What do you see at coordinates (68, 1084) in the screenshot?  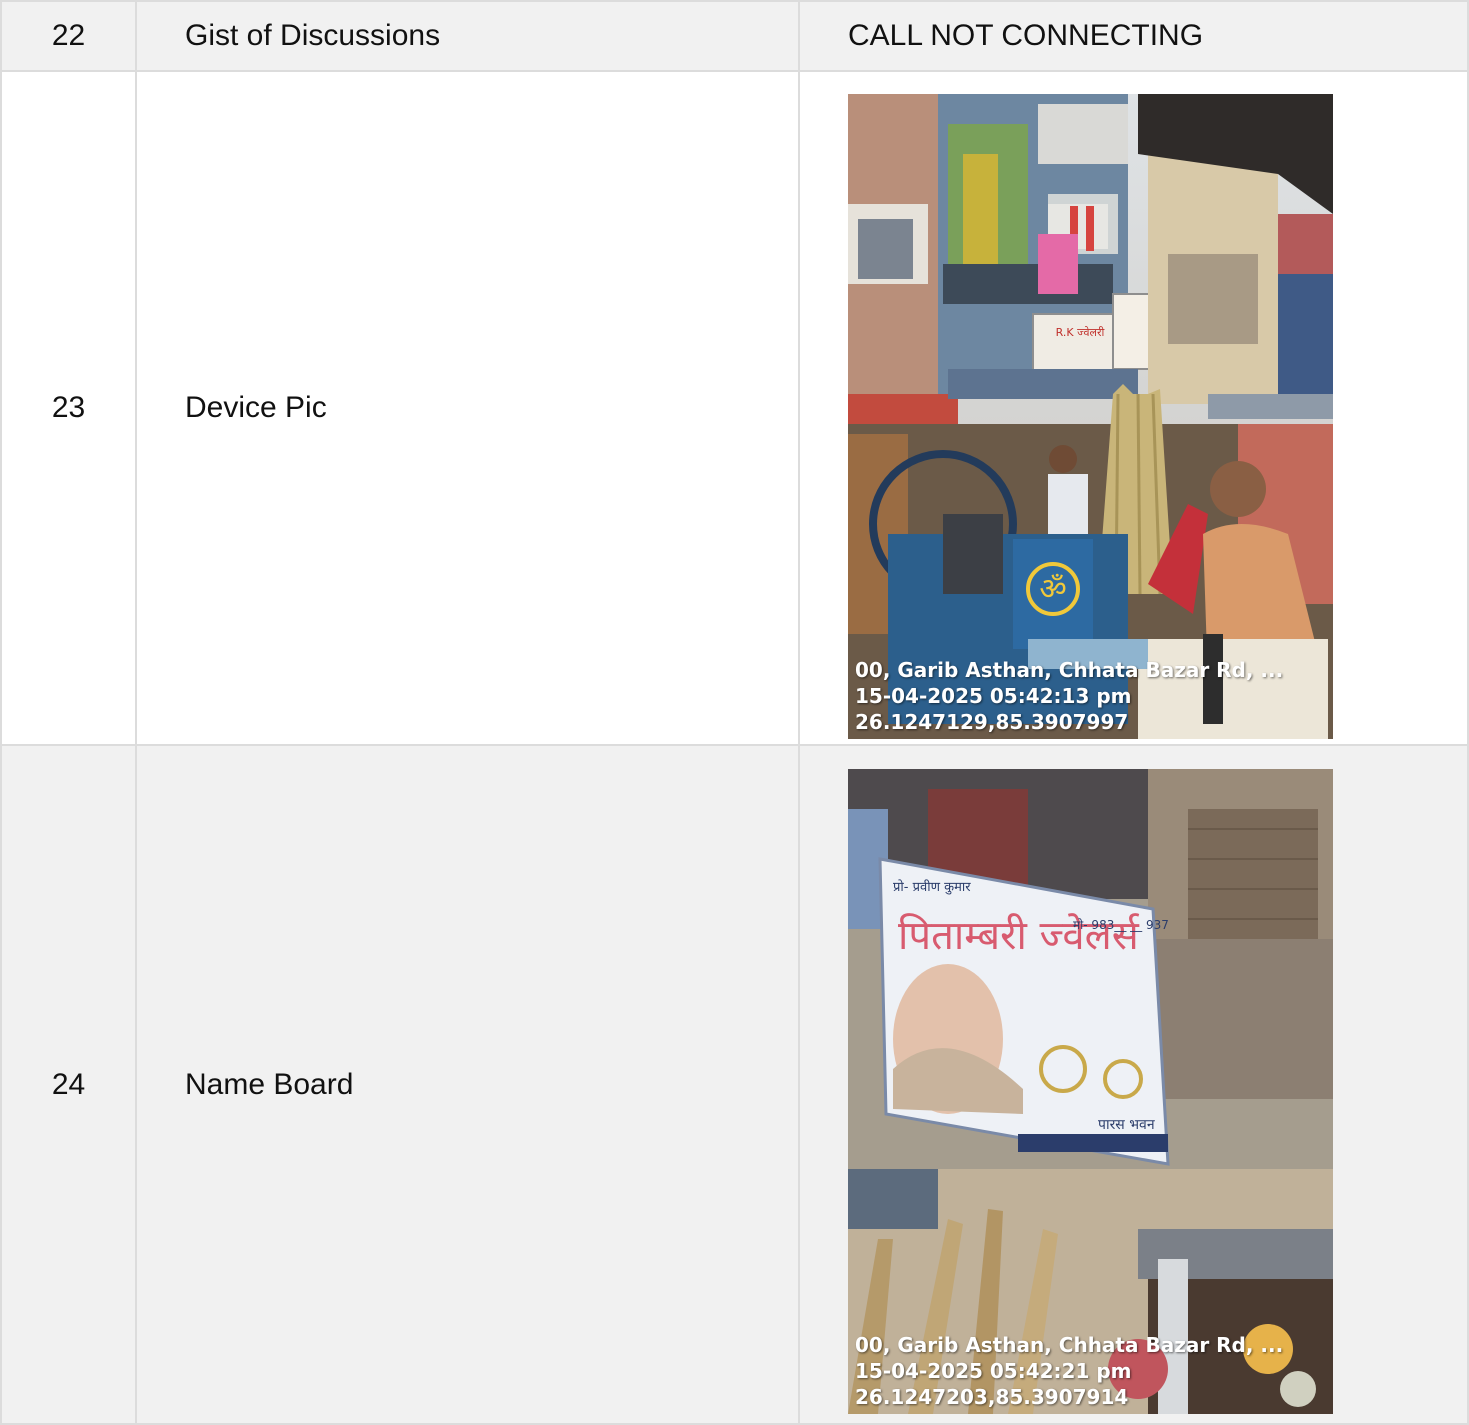 I see `row-number: 24` at bounding box center [68, 1084].